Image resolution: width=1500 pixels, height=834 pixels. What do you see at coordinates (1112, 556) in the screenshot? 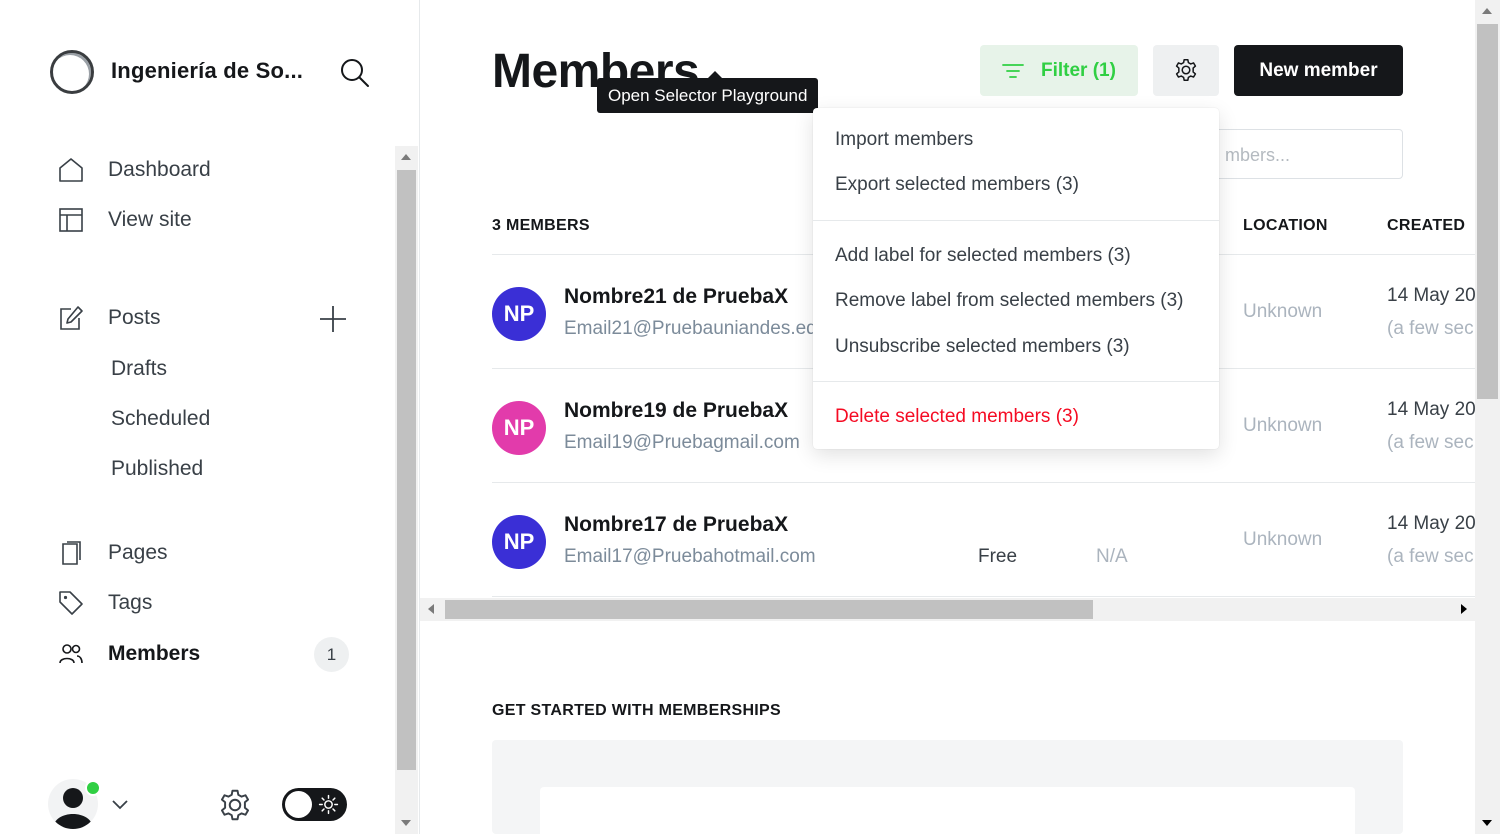
I see `member-open-rate: N/A` at bounding box center [1112, 556].